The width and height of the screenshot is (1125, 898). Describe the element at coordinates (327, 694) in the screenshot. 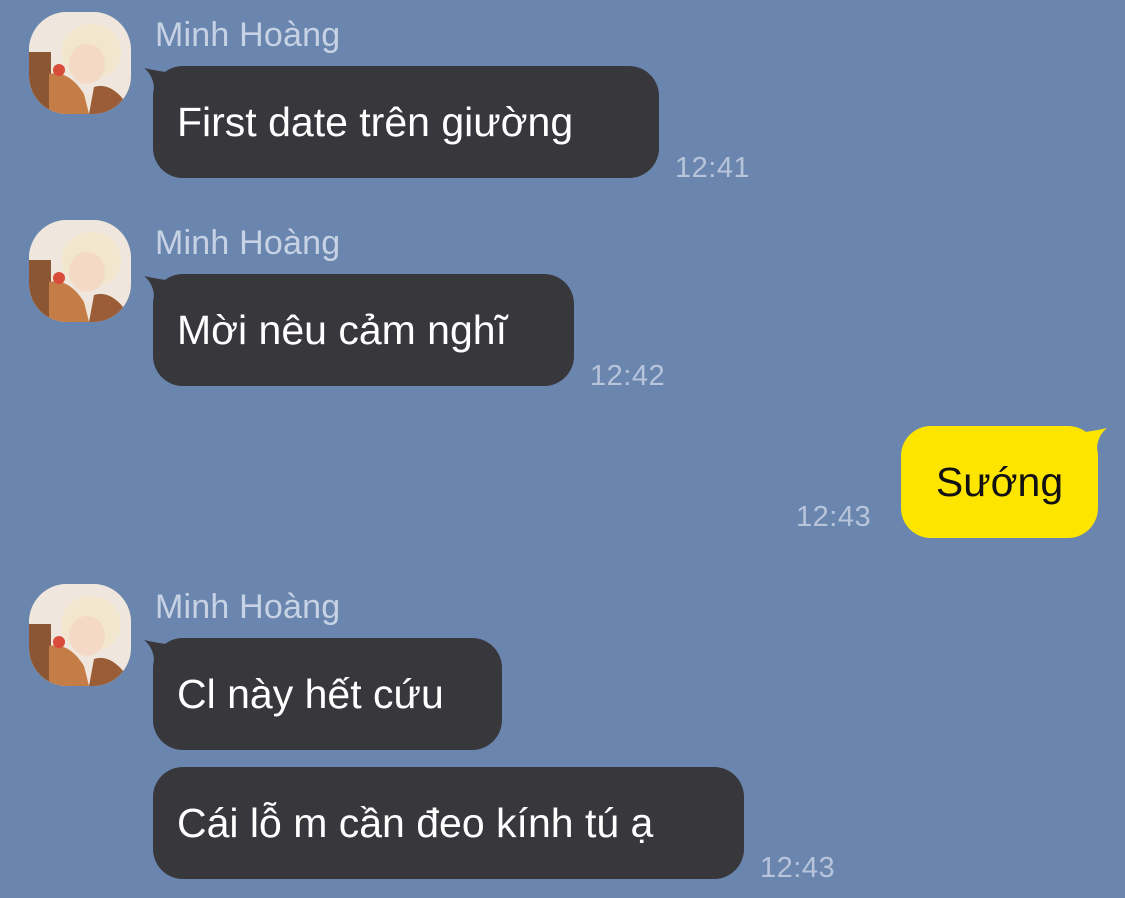

I see `message-bubble: Cl này hết cứu` at that location.